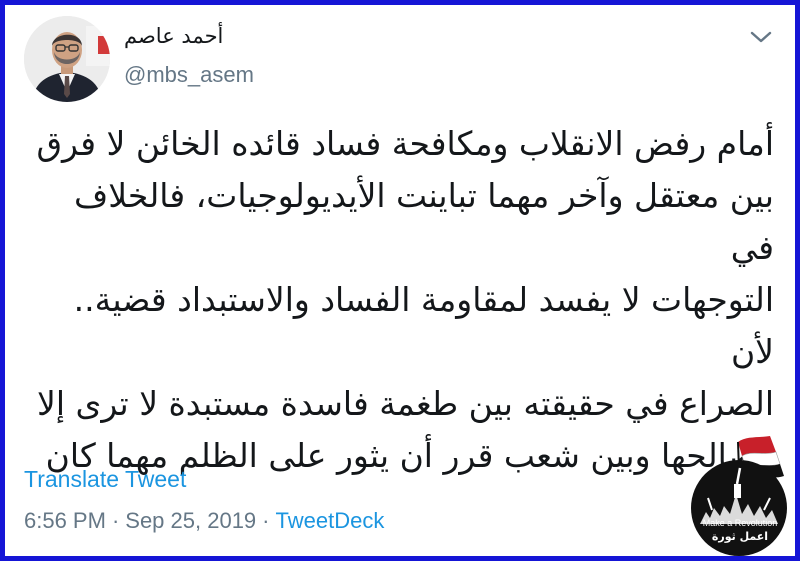 This screenshot has width=800, height=562. I want to click on revolution-logo: Make a Revolution اعمل ثورة, so click(740, 495).